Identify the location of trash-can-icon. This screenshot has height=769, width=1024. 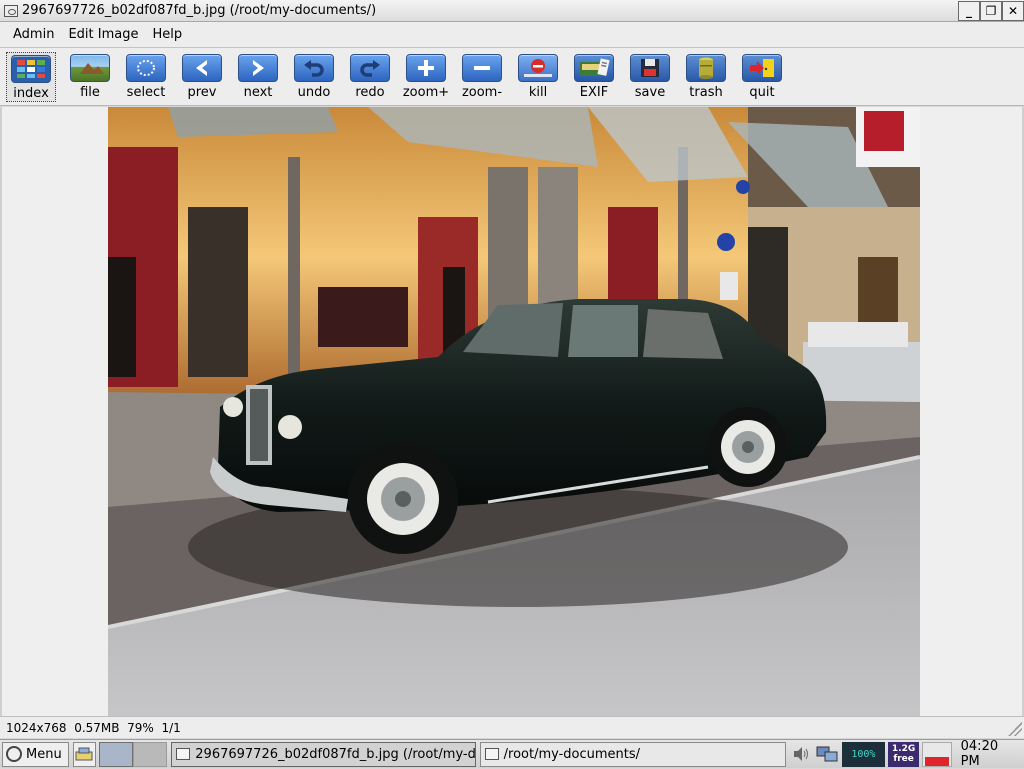
(706, 68).